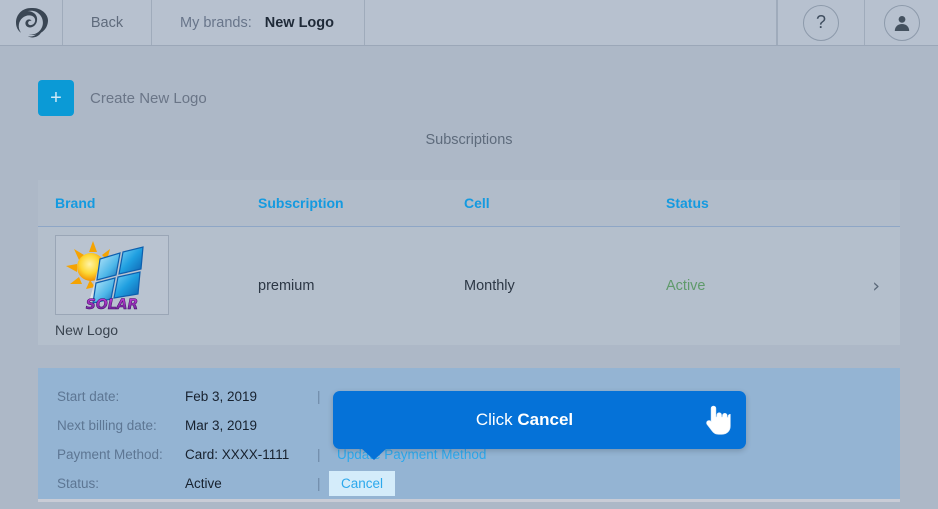  I want to click on pointing-hand-cursor-icon, so click(717, 420).